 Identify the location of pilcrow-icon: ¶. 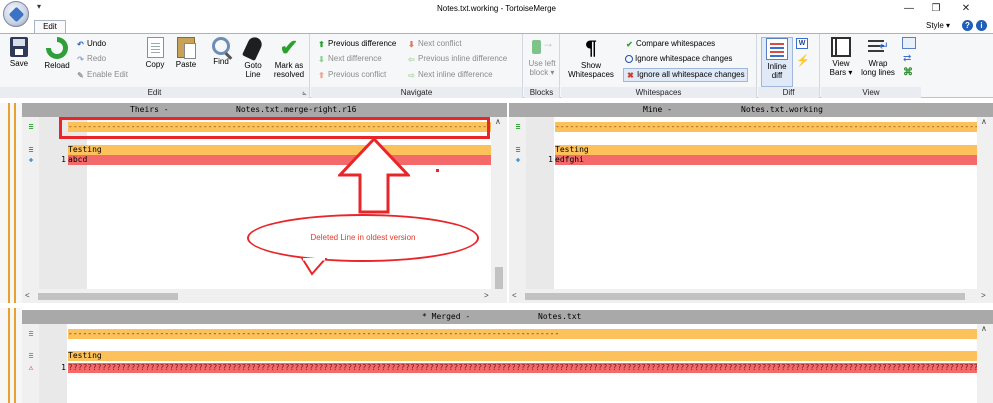
(591, 48).